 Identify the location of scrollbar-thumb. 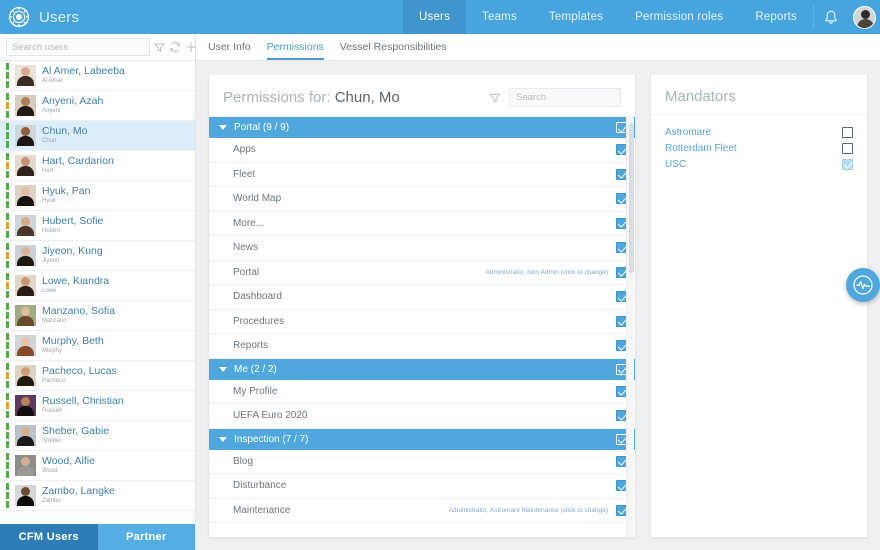
(631, 198).